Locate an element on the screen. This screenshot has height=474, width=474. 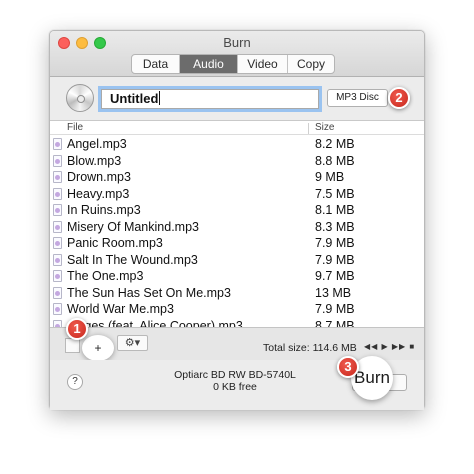
callout-badge-3: 3 is located at coordinates (348, 367).